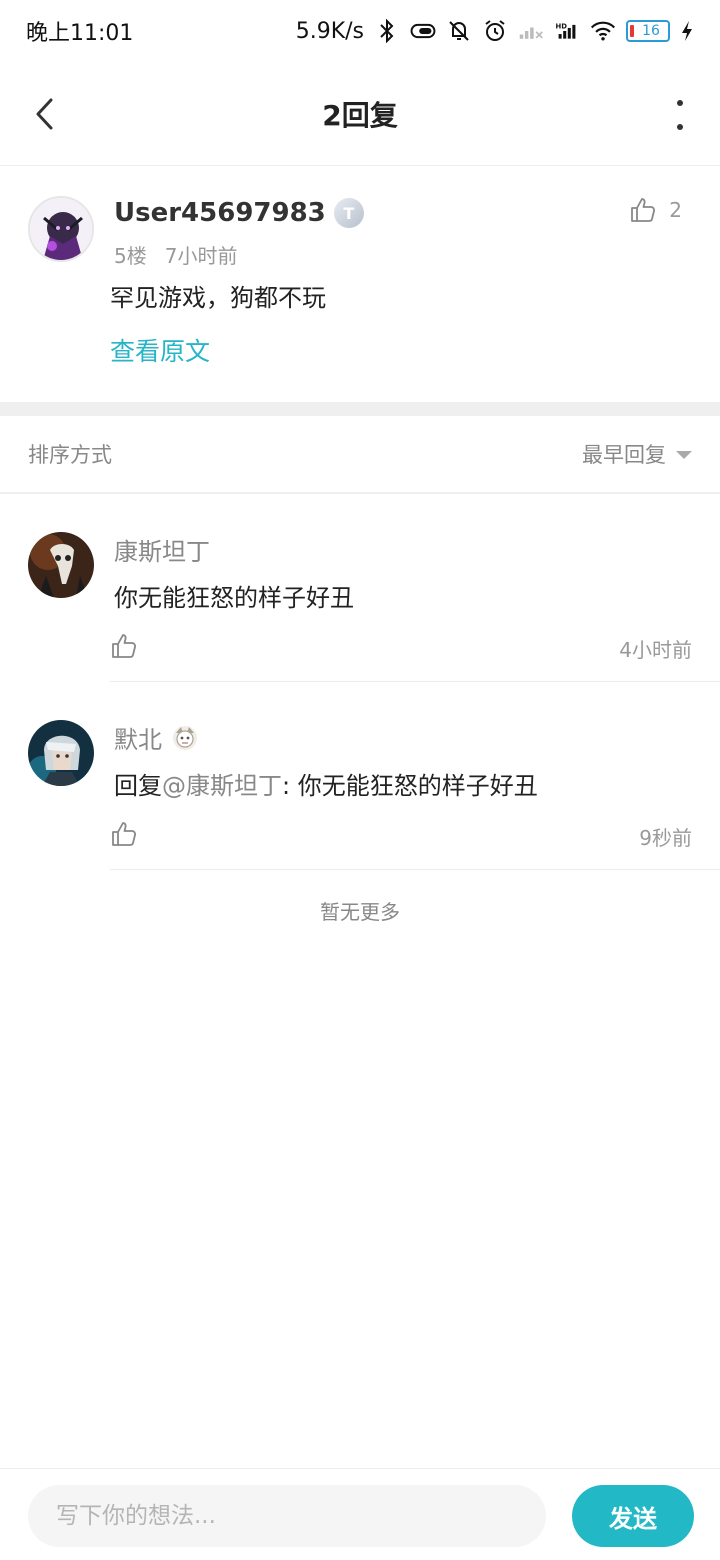 The image size is (720, 1560). I want to click on signal-hd-icon: HD, so click(567, 31).